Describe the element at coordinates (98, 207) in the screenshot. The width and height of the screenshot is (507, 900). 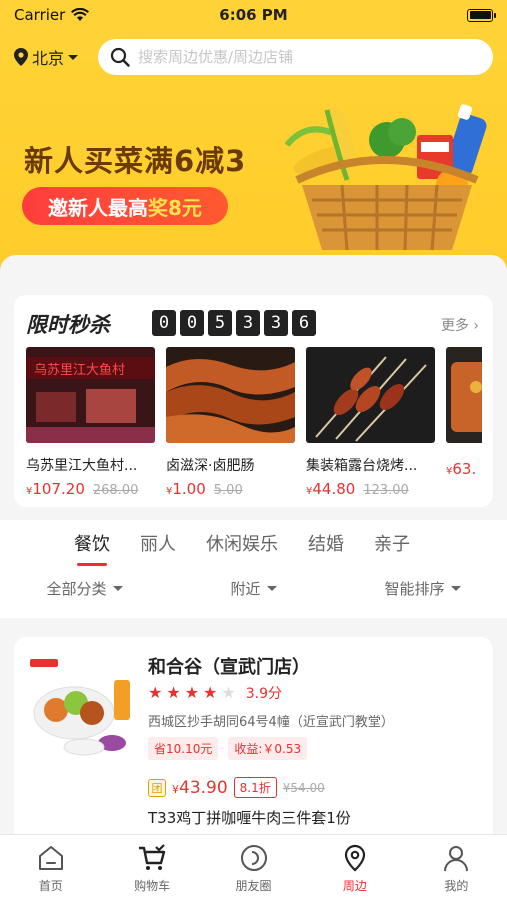
I see `invite-text: 邀新人最高` at that location.